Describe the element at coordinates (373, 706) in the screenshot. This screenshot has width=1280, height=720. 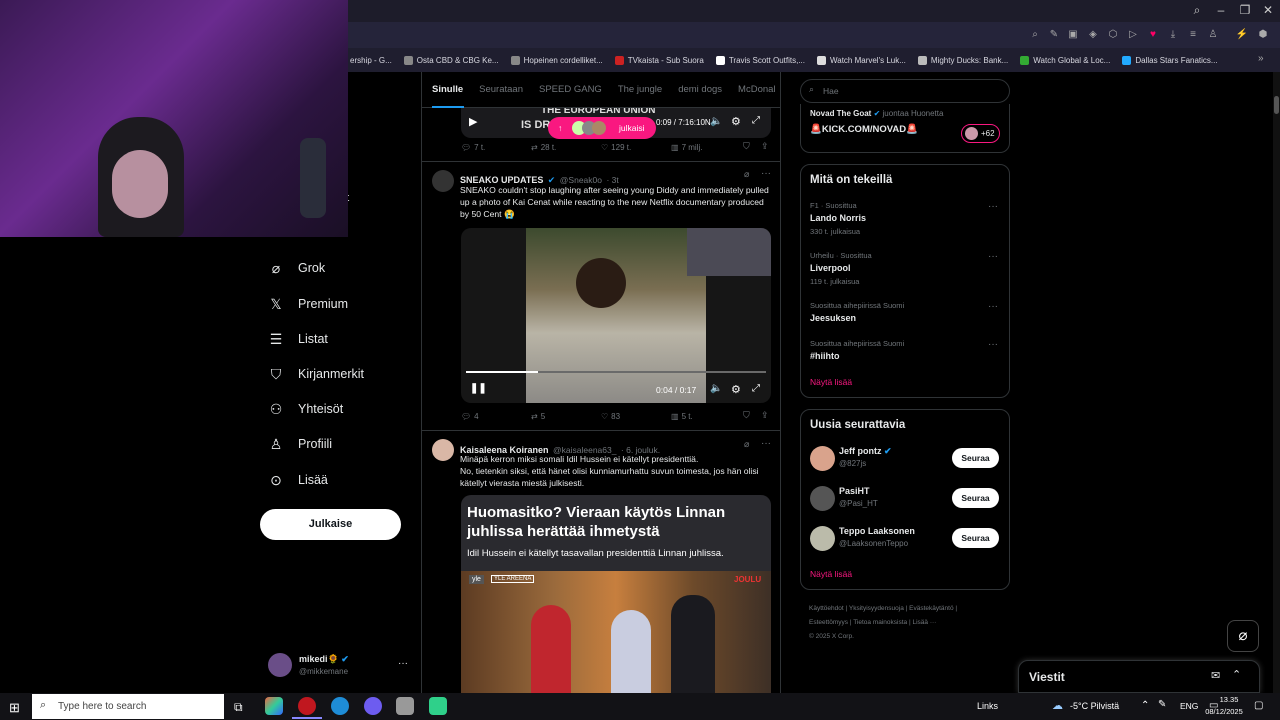
I see `discord-icon` at that location.